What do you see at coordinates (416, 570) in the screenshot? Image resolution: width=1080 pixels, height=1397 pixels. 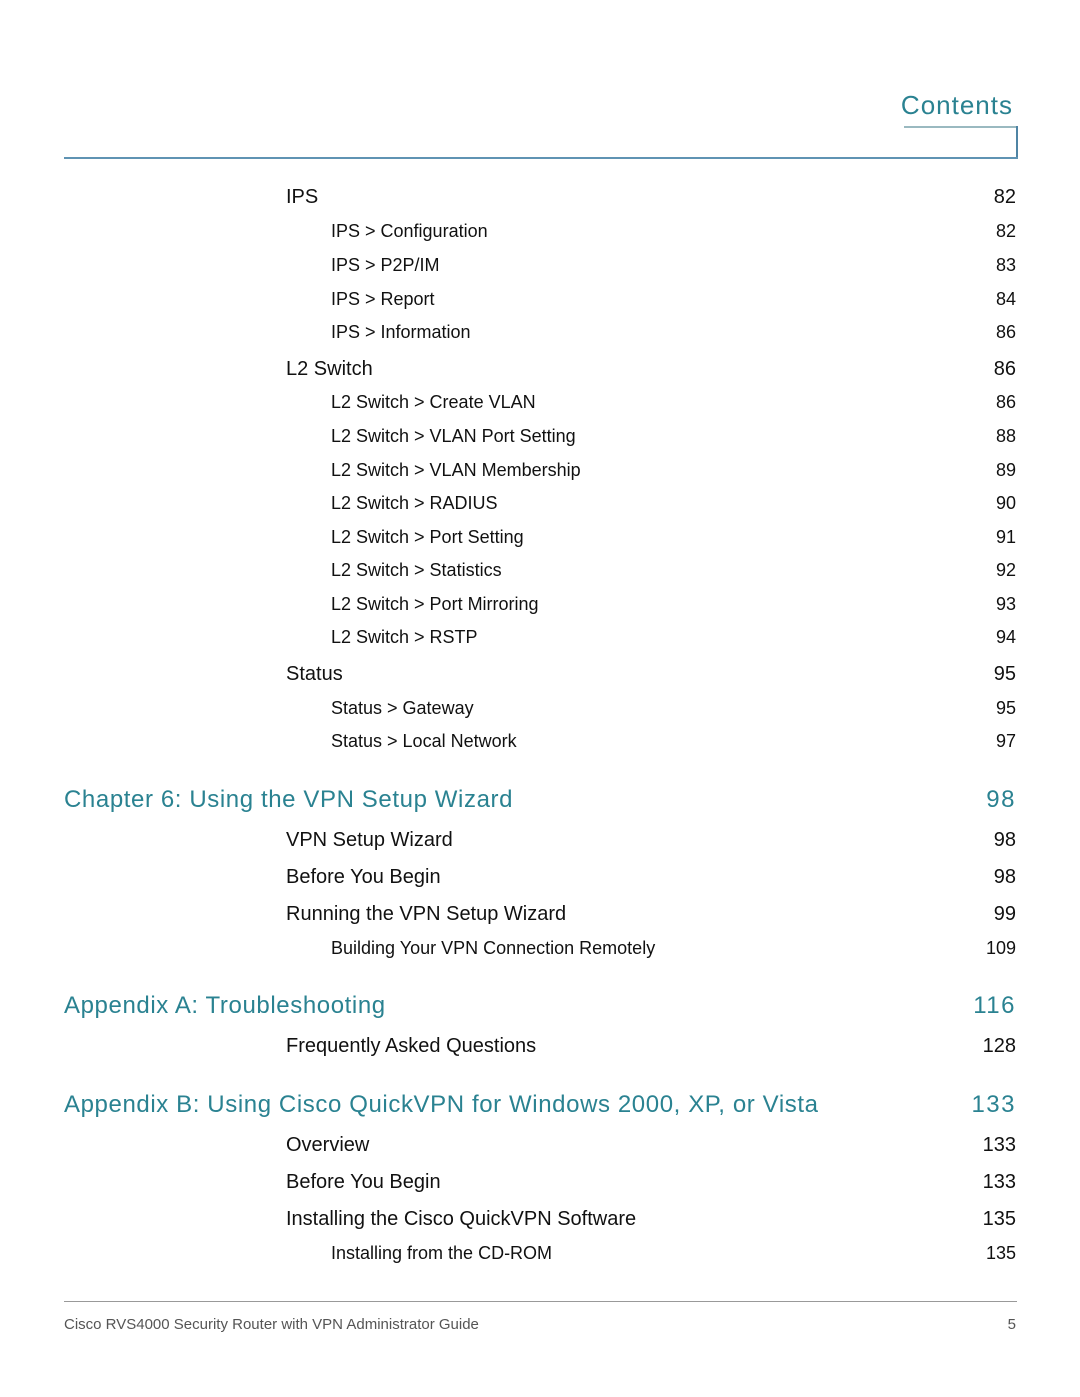 I see `toc-entry-label: L2 Switch > Statistics` at bounding box center [416, 570].